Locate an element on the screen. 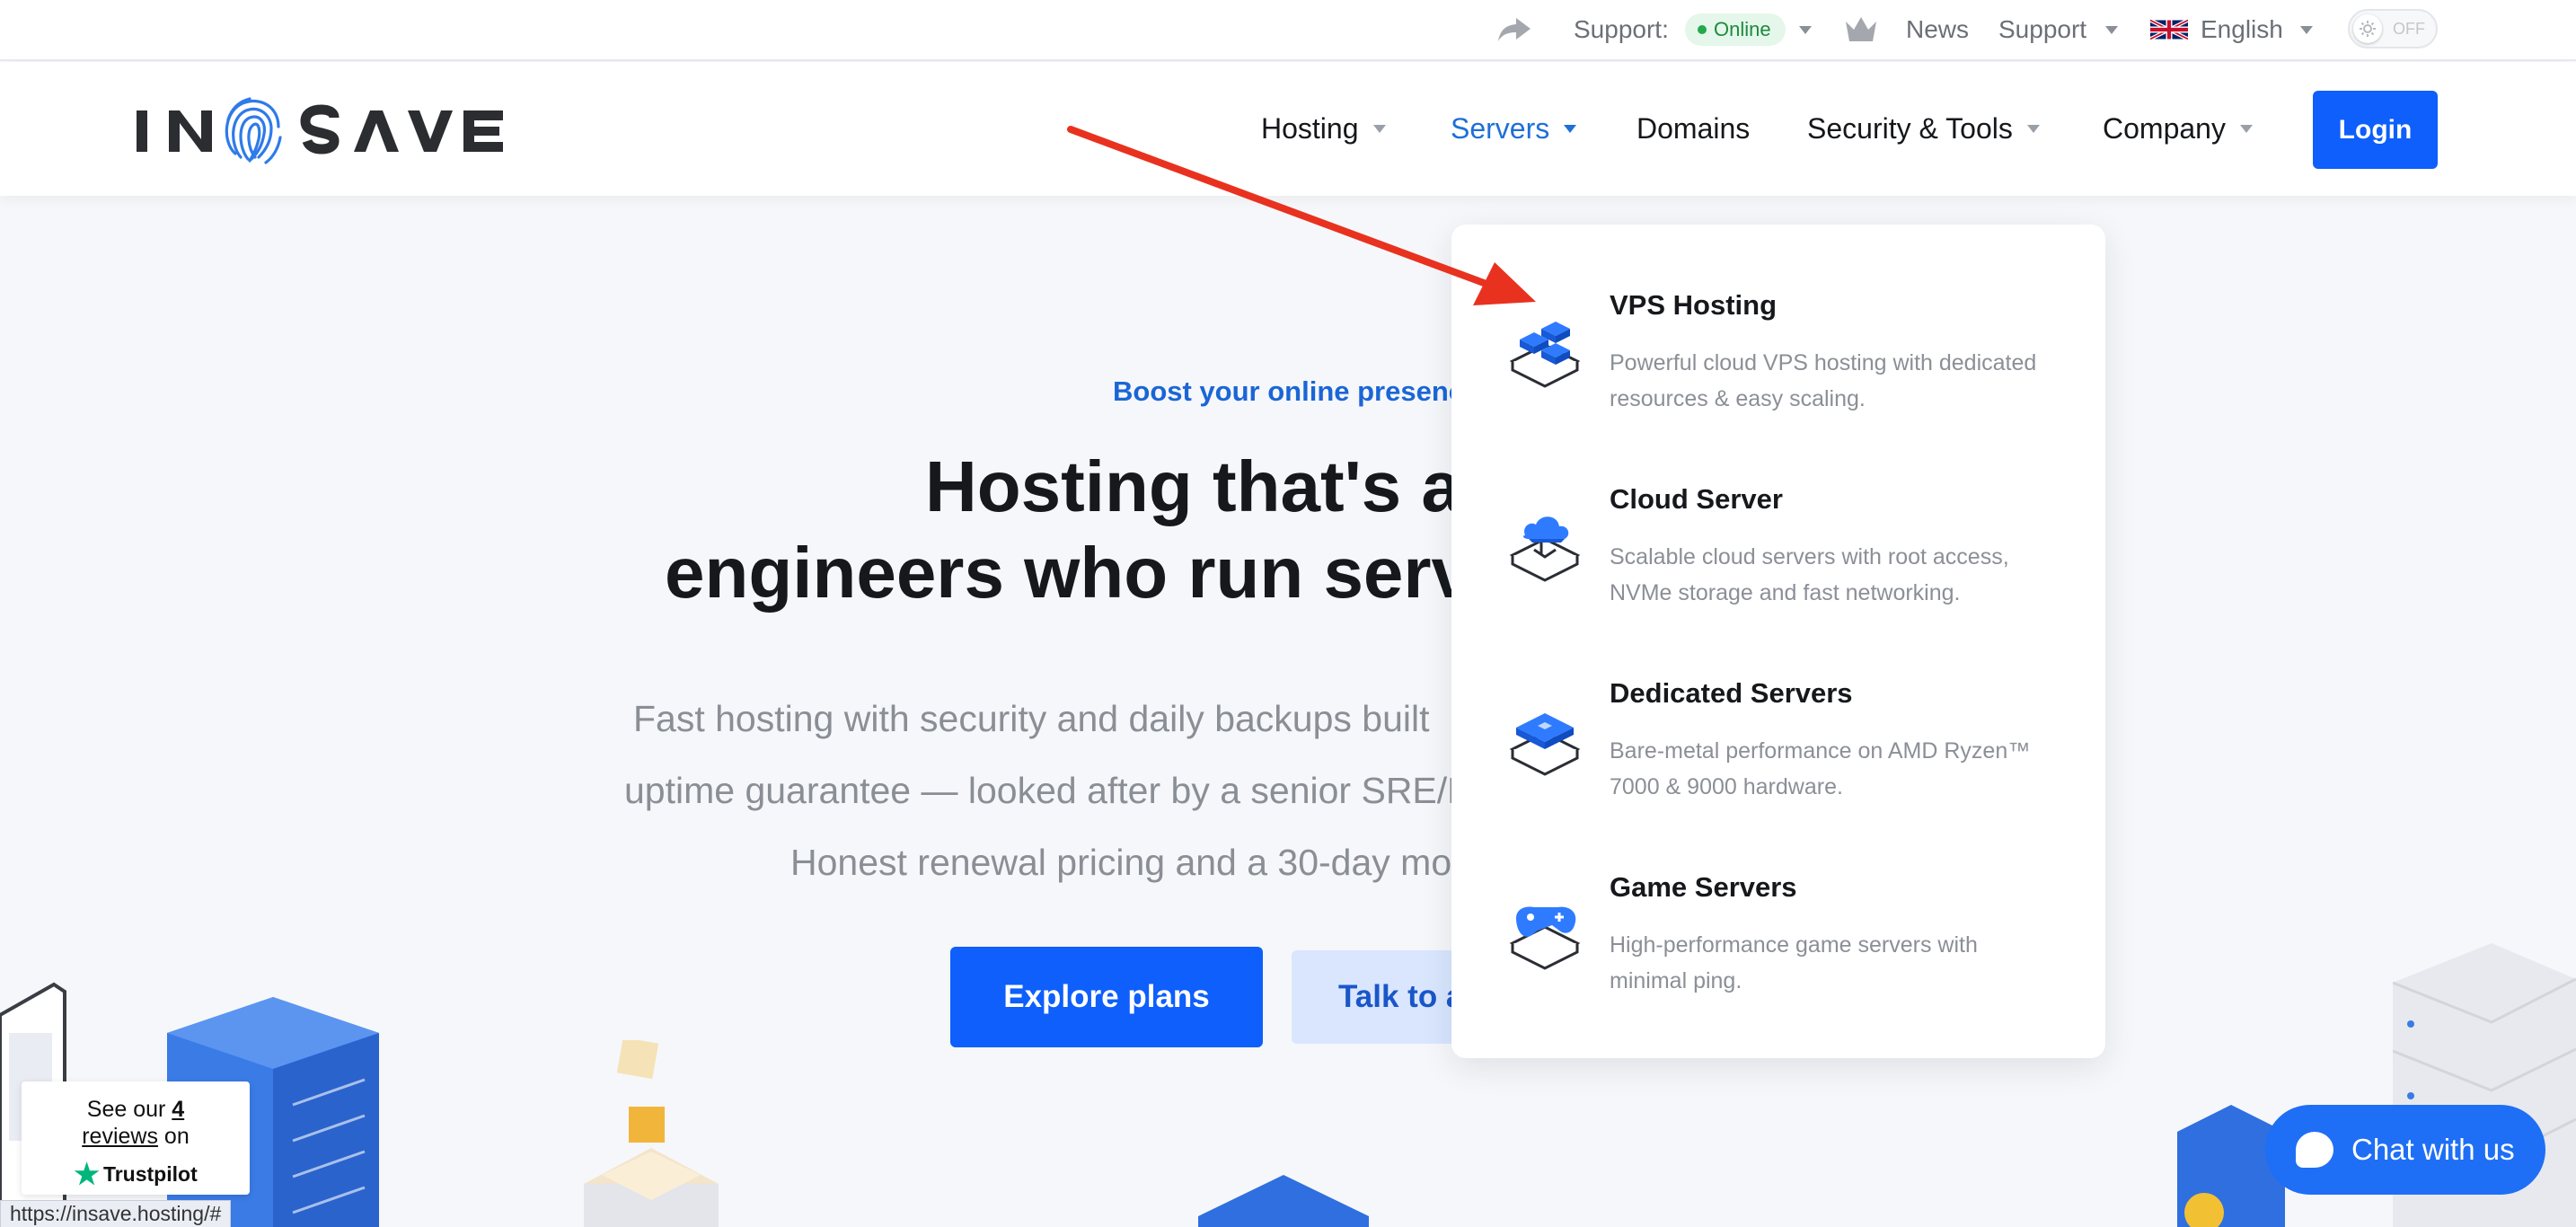 The width and height of the screenshot is (2576, 1227). theme-toggle: OFF is located at coordinates (2393, 29).